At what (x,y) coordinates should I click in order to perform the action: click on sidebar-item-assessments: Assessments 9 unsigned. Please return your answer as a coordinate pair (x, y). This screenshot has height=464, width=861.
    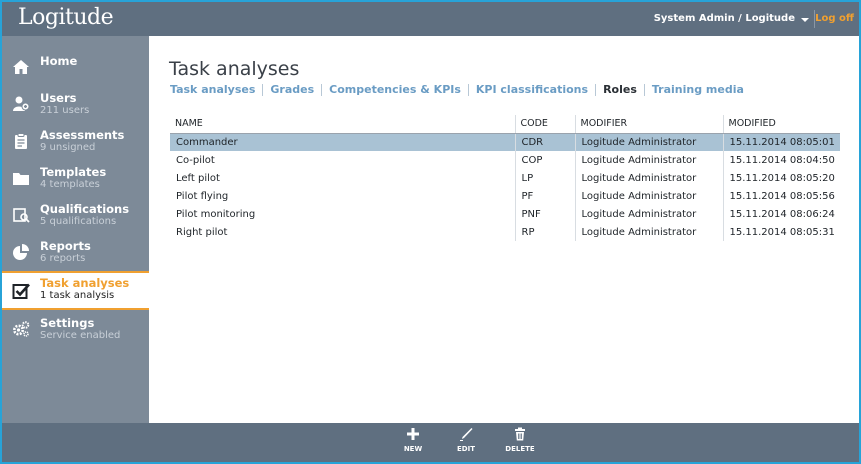
    Looking at the image, I should click on (75, 142).